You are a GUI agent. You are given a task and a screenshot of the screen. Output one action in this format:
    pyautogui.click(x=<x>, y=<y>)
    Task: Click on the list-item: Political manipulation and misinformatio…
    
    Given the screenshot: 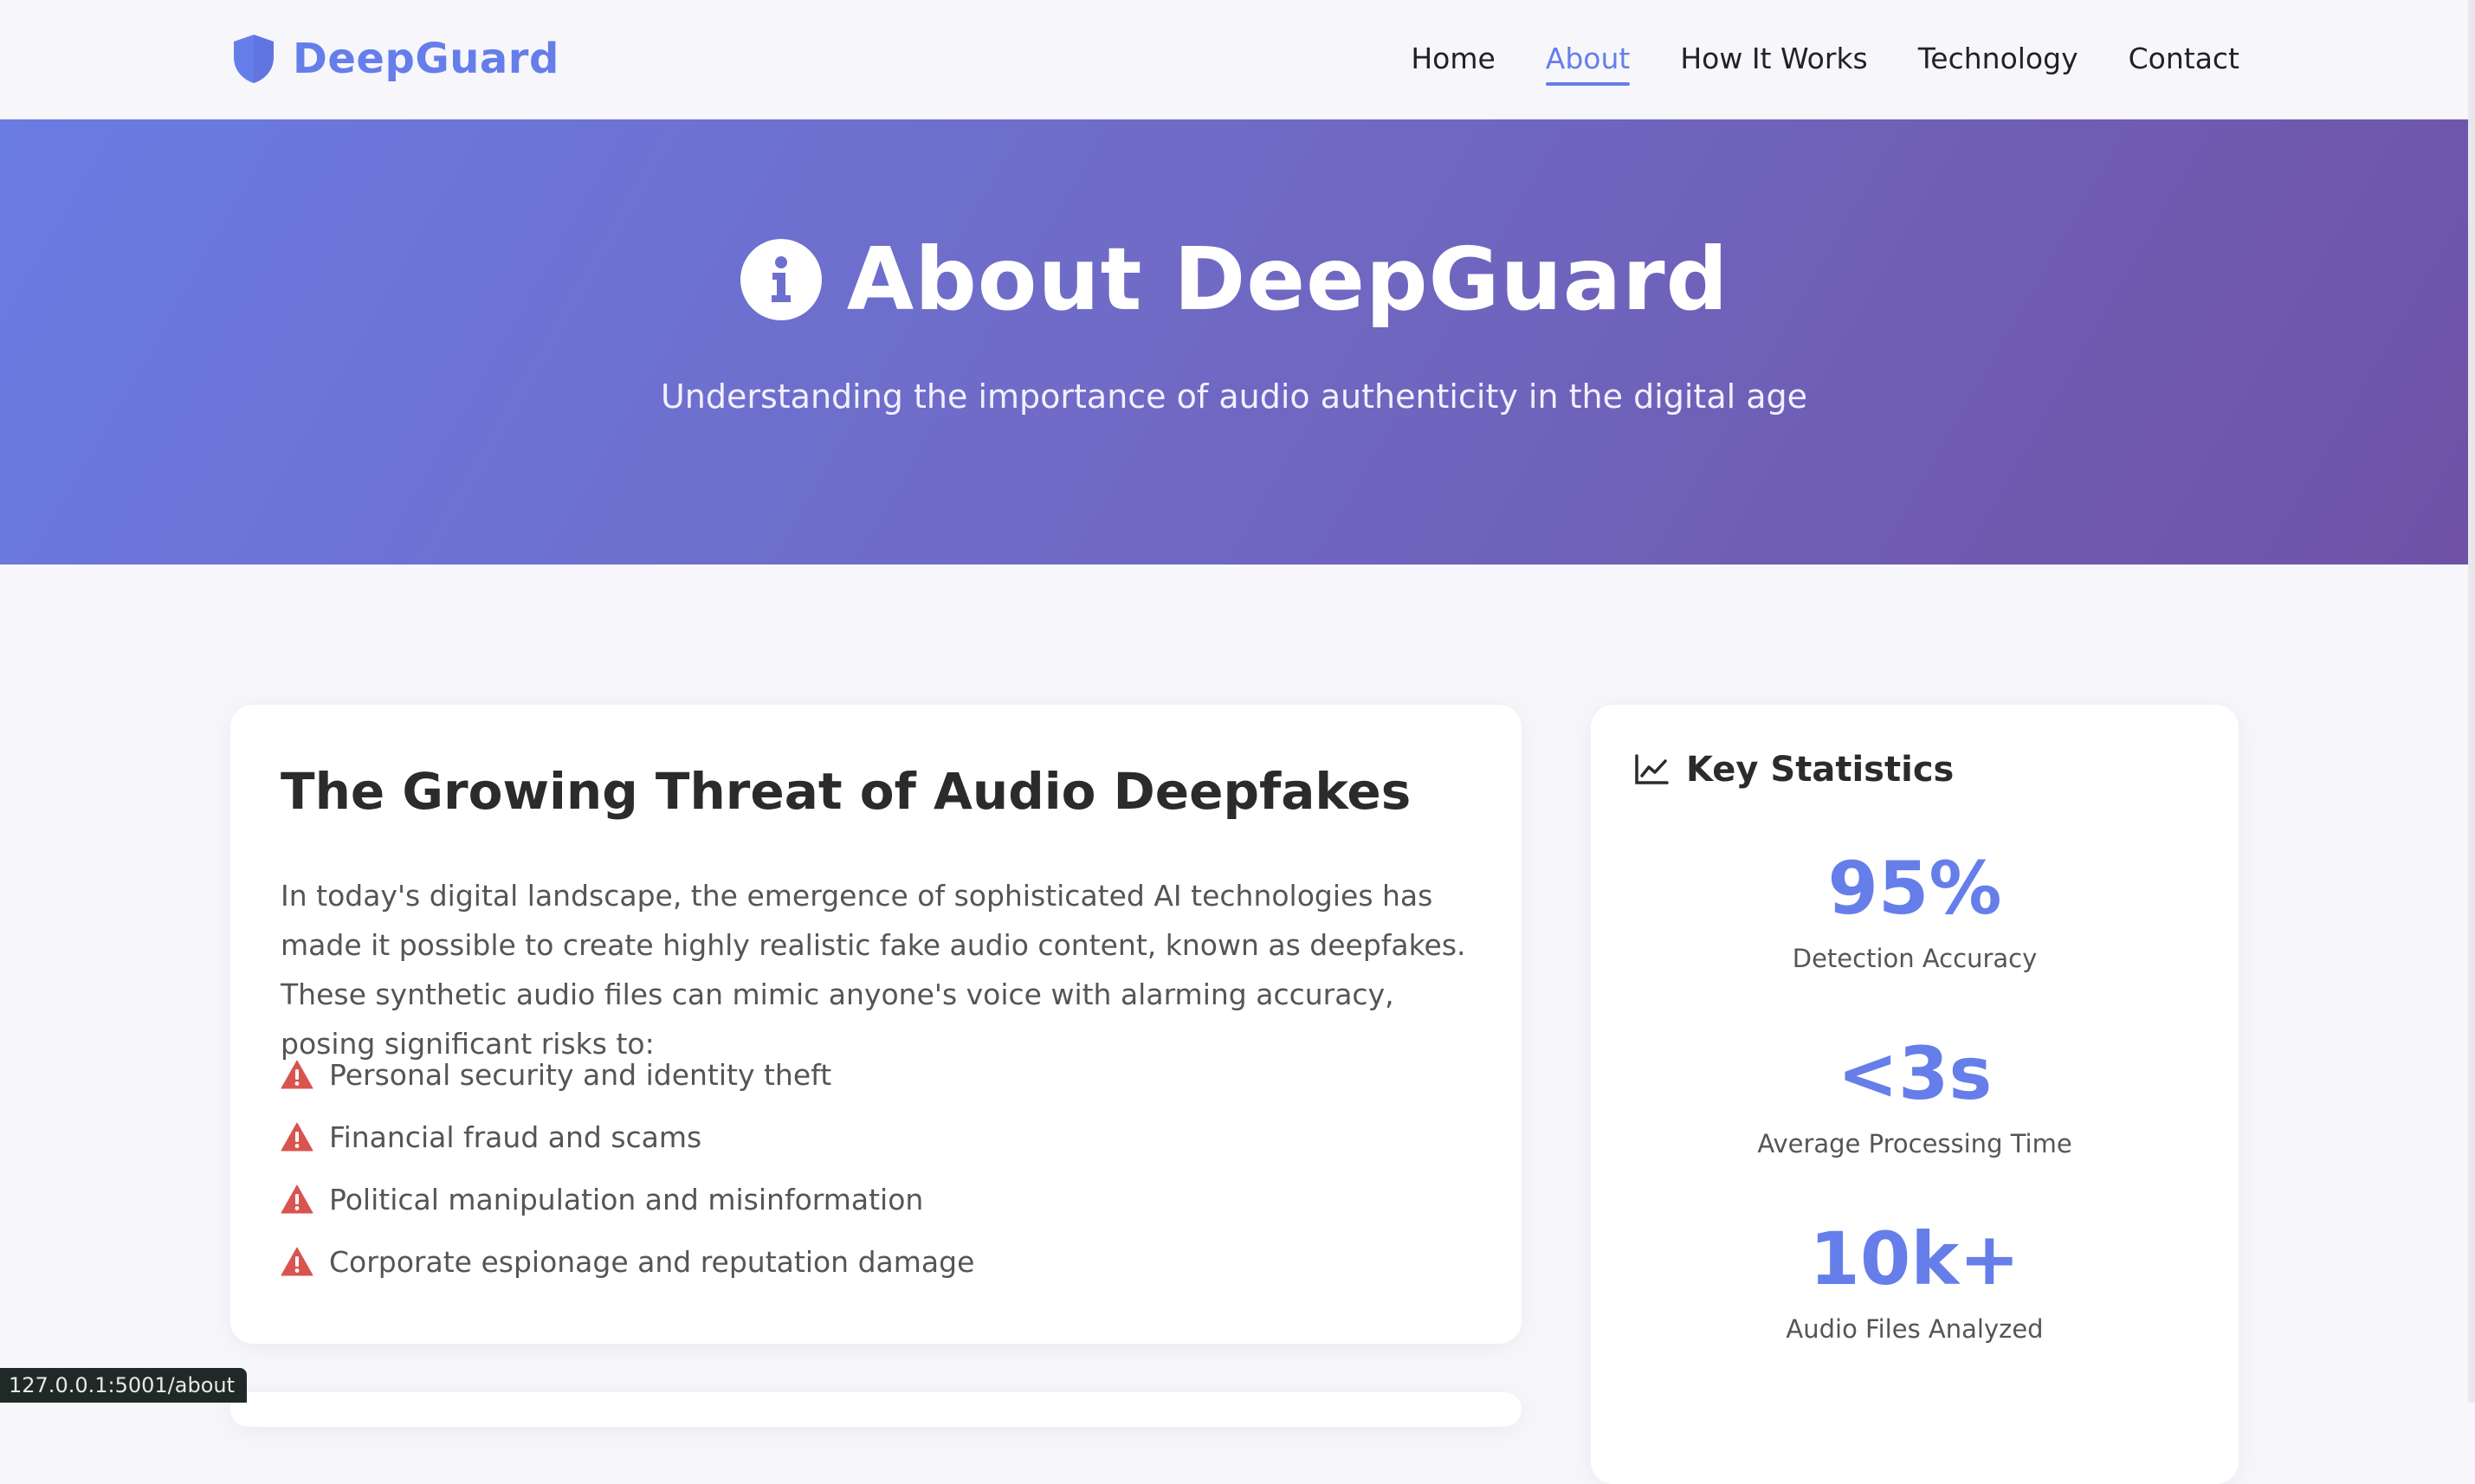 What is the action you would take?
    pyautogui.click(x=627, y=1199)
    